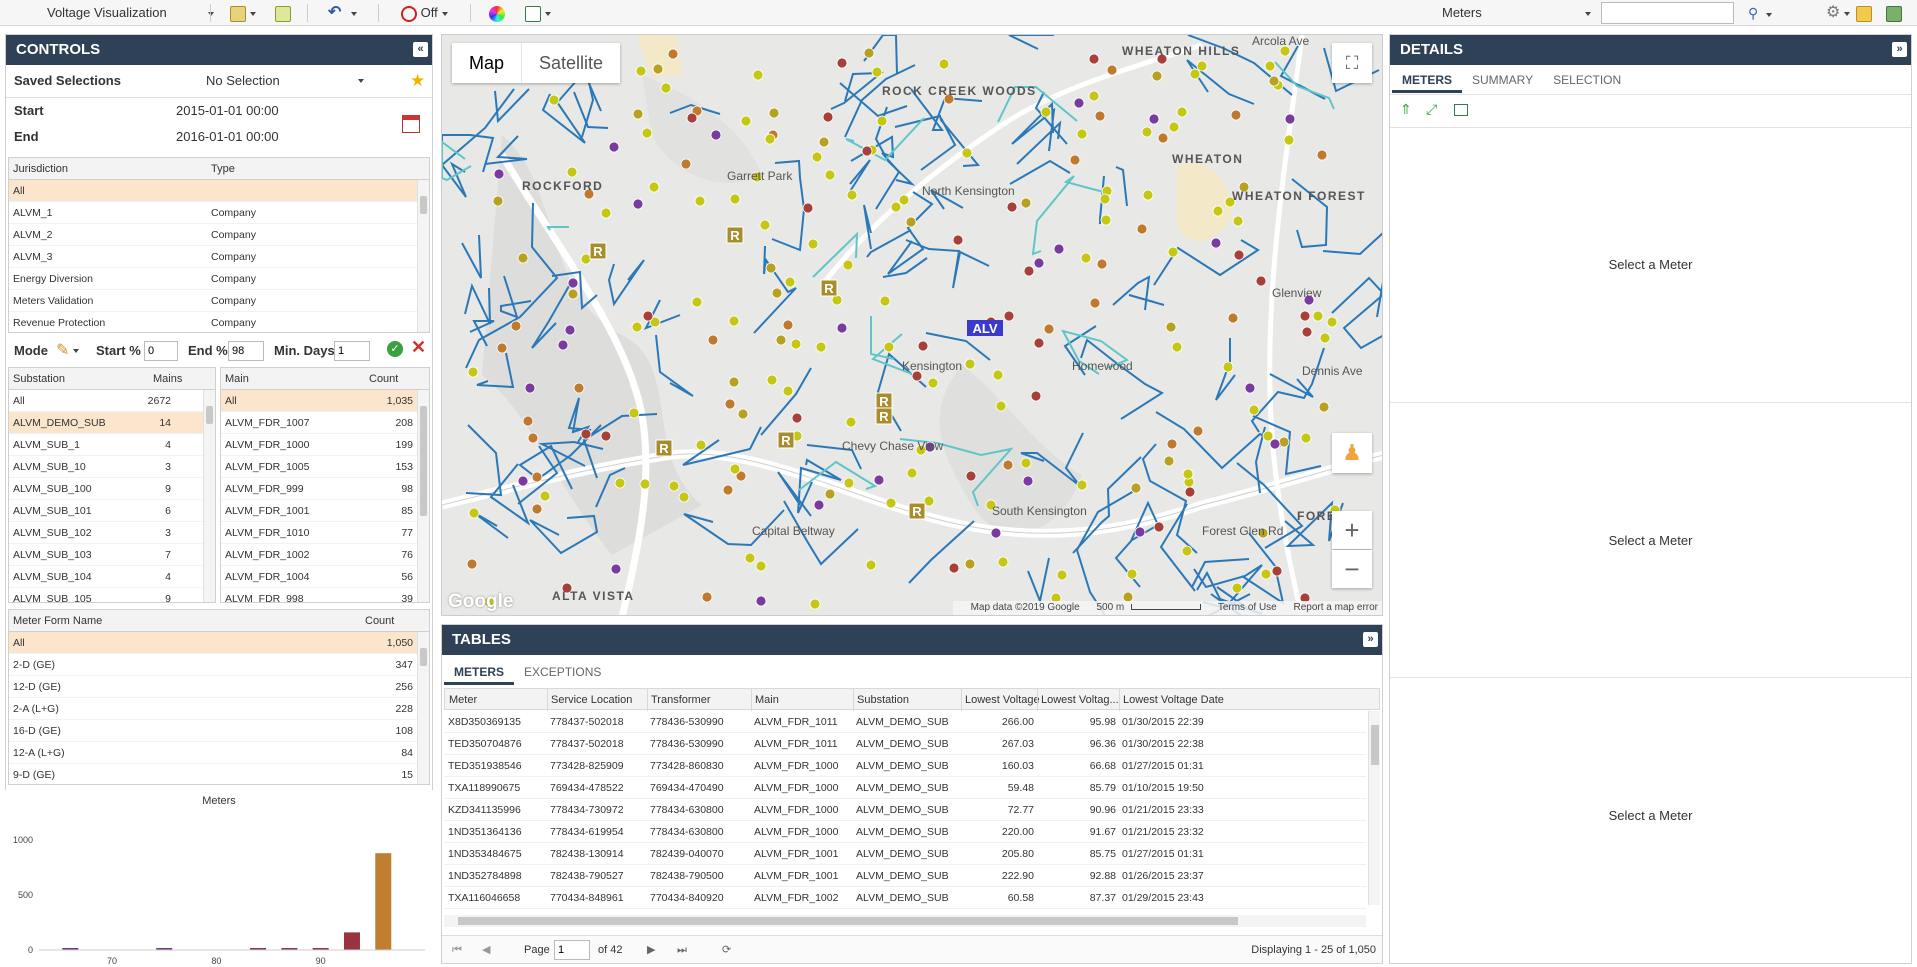 This screenshot has height=967, width=1917. I want to click on fullscreen-button: ⛶, so click(1352, 63).